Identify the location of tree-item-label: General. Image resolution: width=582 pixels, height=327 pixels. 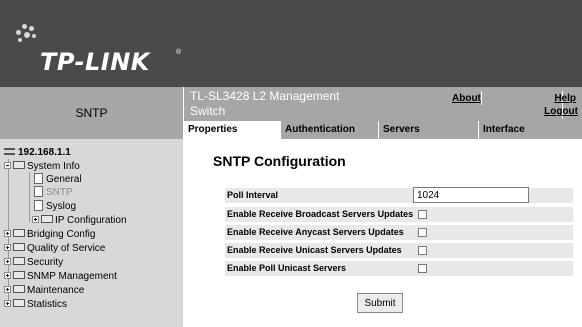
(64, 179).